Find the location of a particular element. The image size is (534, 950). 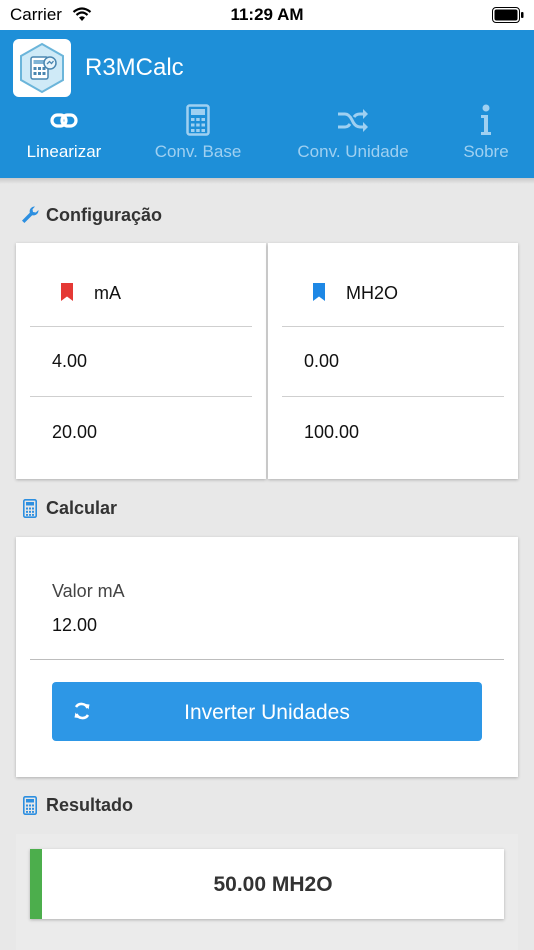

button-label: Inverter Unidades is located at coordinates (267, 712).